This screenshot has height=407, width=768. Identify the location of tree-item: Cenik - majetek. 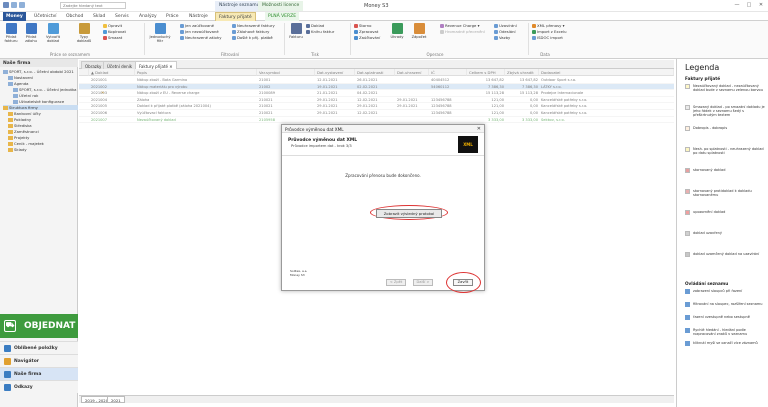
(26, 143).